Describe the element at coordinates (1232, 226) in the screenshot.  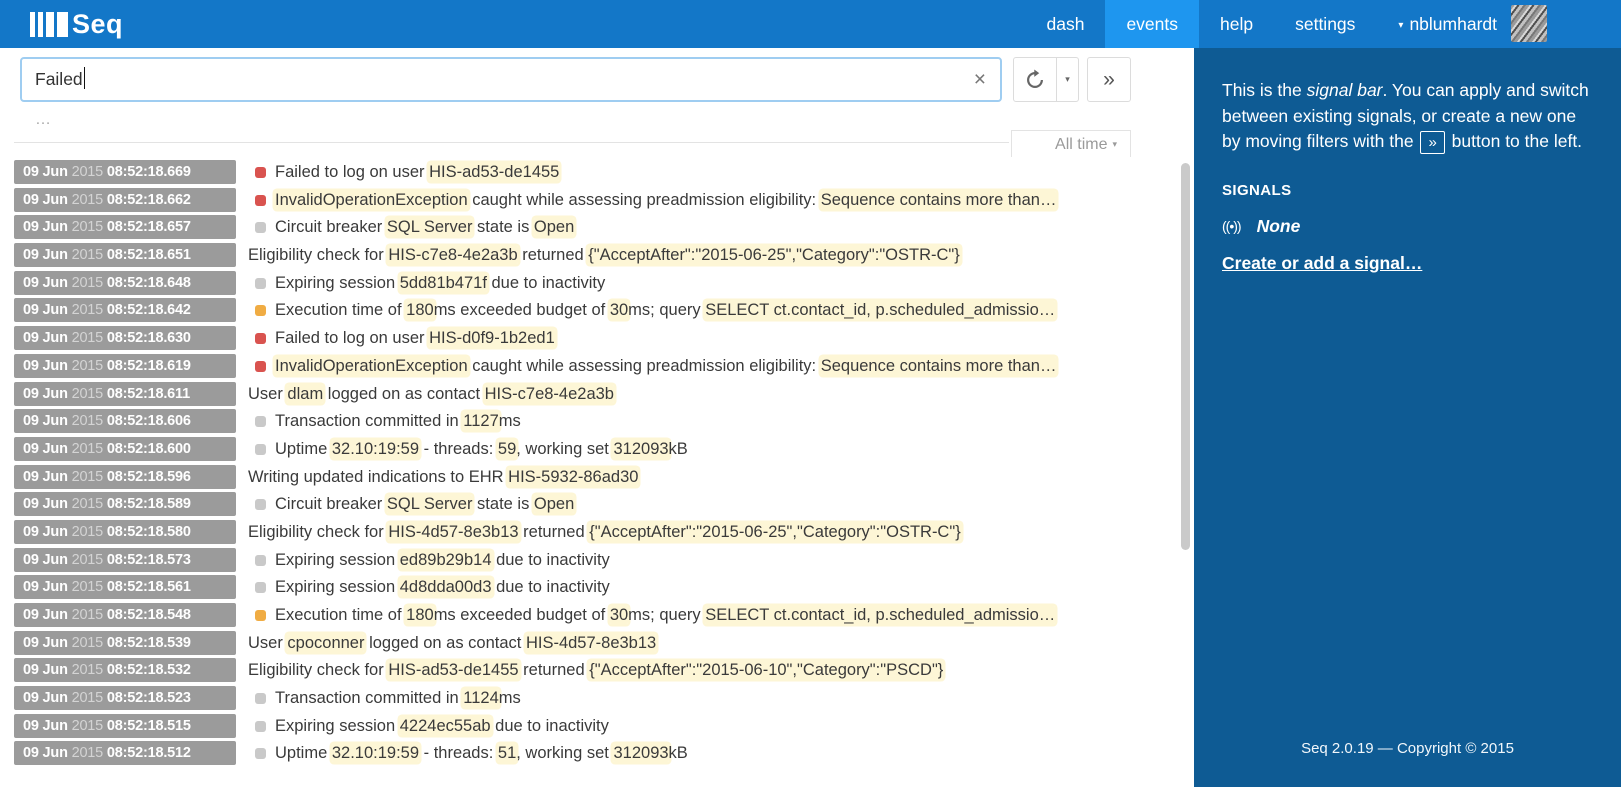
I see `broadcast-icon: ((•))` at that location.